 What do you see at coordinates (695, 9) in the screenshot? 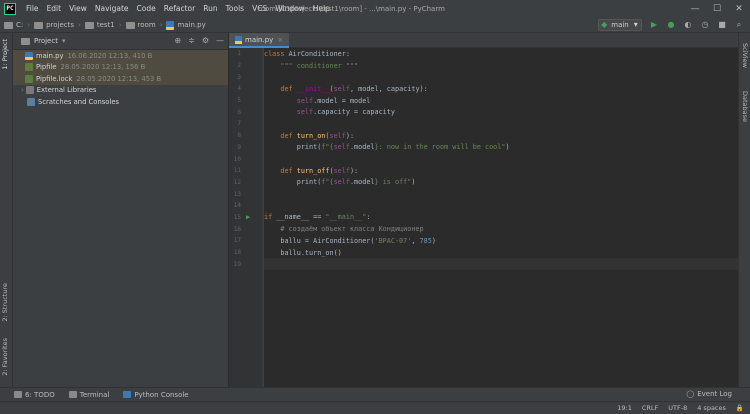
I see `minimize-button: —` at bounding box center [695, 9].